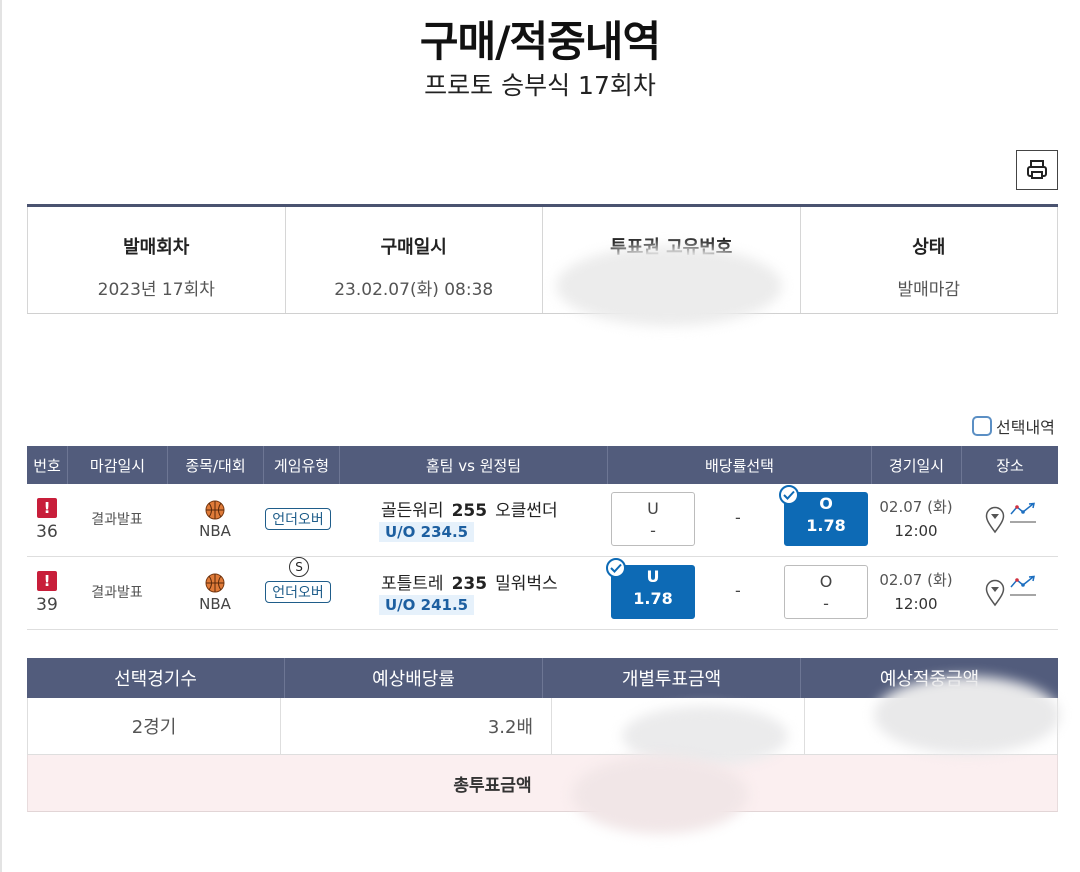 This screenshot has width=1080, height=872. I want to click on match-teams: 포틀트레 235 밀워벅스, so click(469, 581).